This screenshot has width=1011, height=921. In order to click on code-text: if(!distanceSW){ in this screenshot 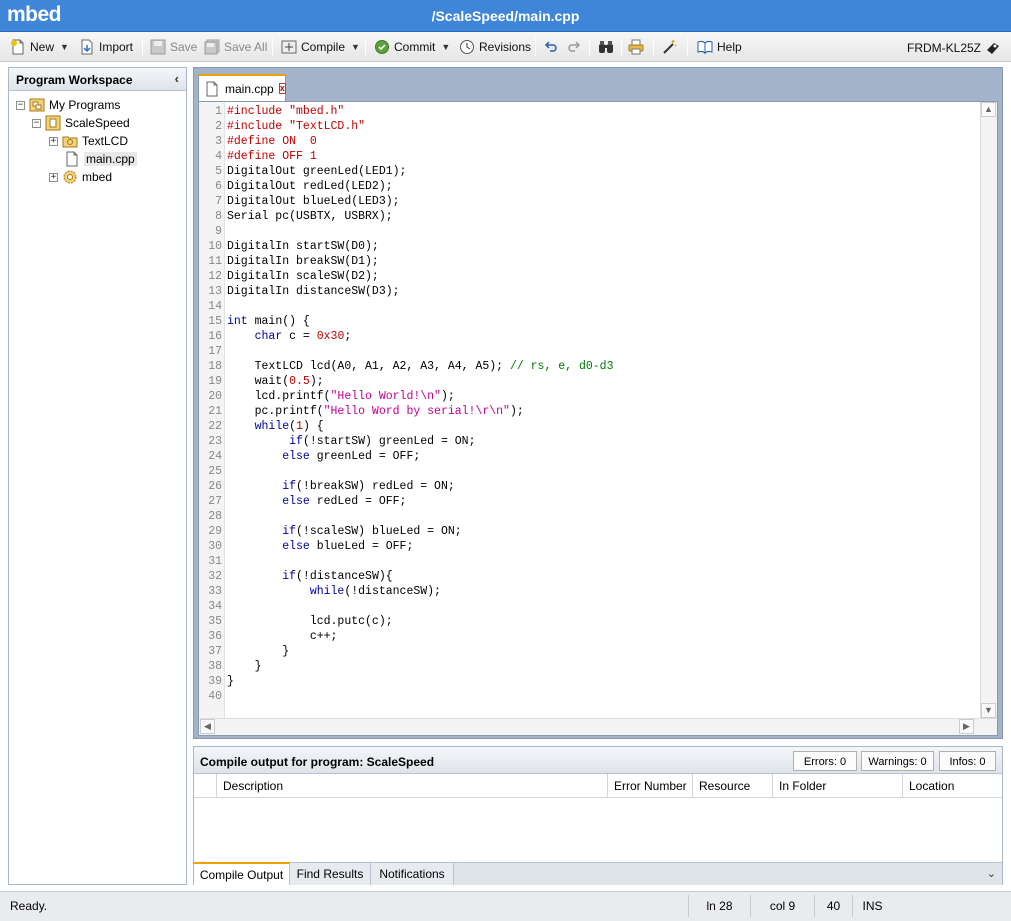, I will do `click(309, 576)`.